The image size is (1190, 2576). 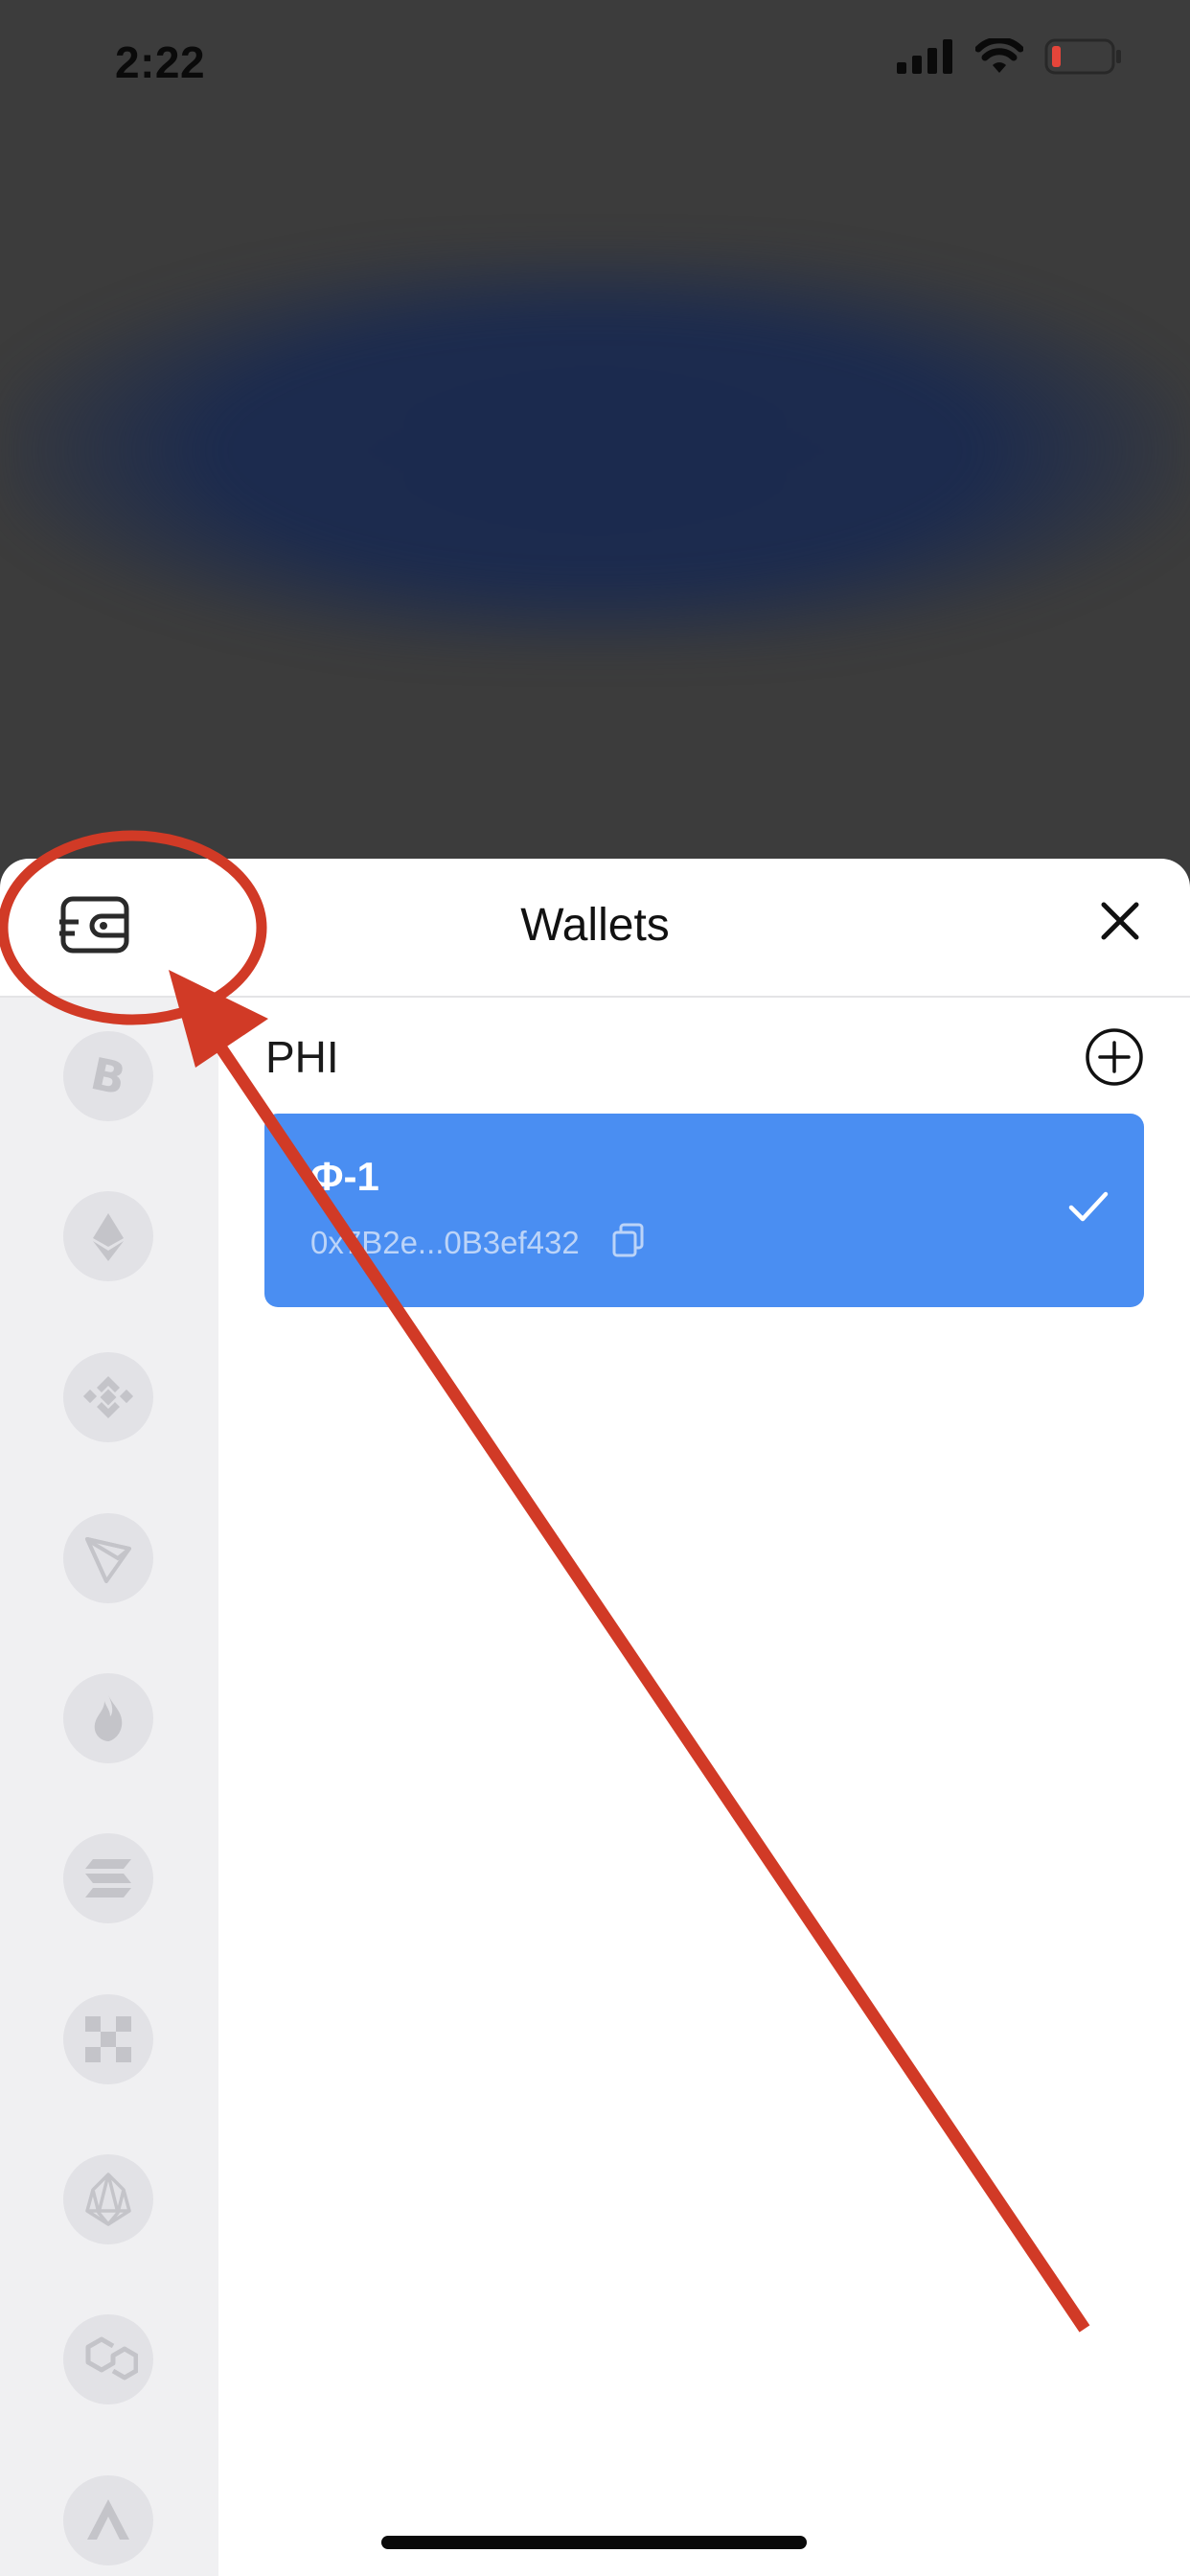 I want to click on status-icons, so click(x=1010, y=56).